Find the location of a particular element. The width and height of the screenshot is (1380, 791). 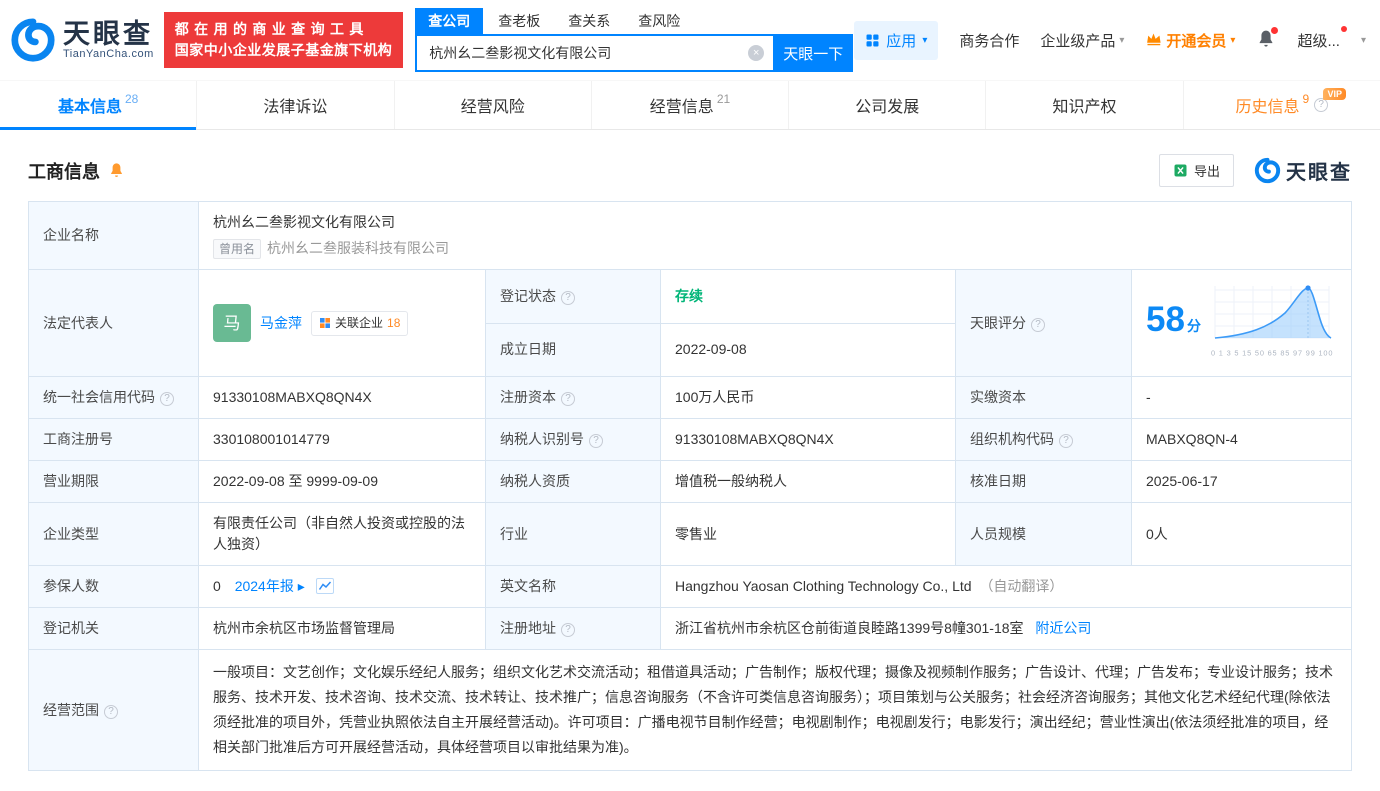

insured-value: 0 is located at coordinates (217, 586).